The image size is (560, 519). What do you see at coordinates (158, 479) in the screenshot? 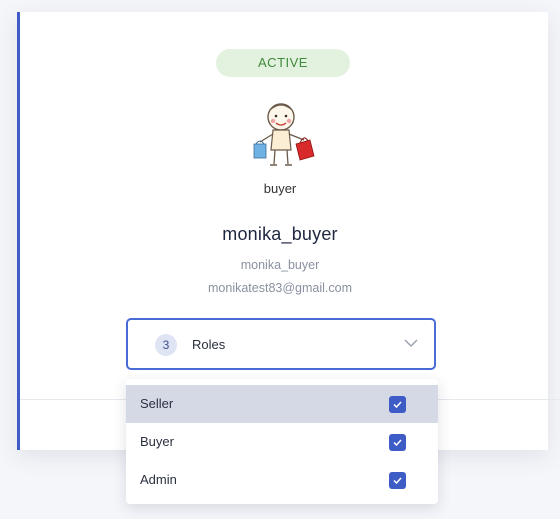
I see `role-option-label: Admin` at bounding box center [158, 479].